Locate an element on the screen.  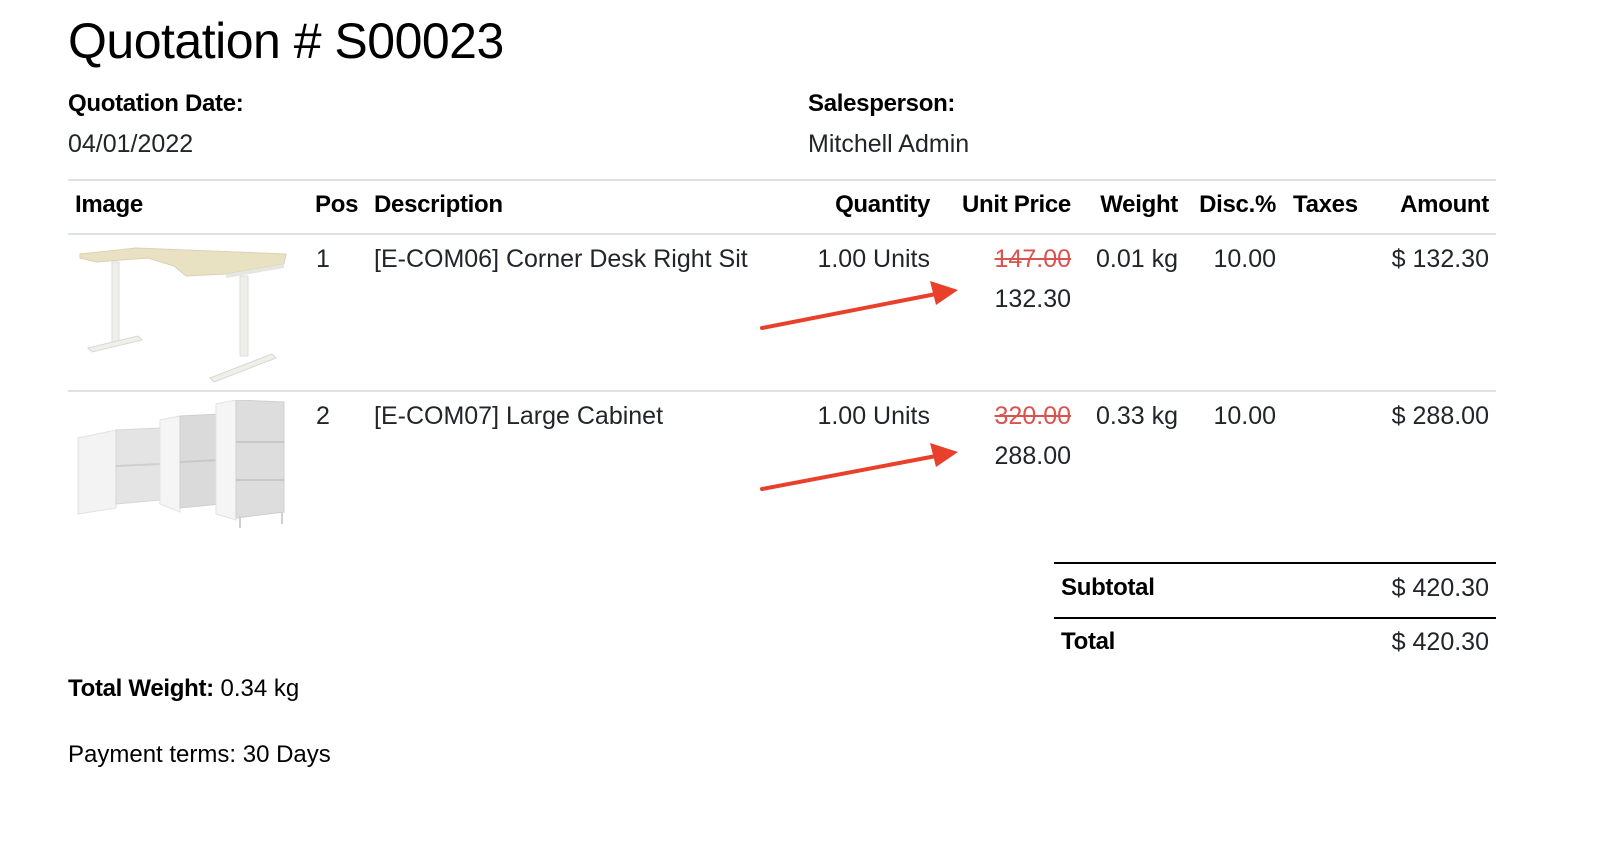
table-top-divider is located at coordinates (782, 180).